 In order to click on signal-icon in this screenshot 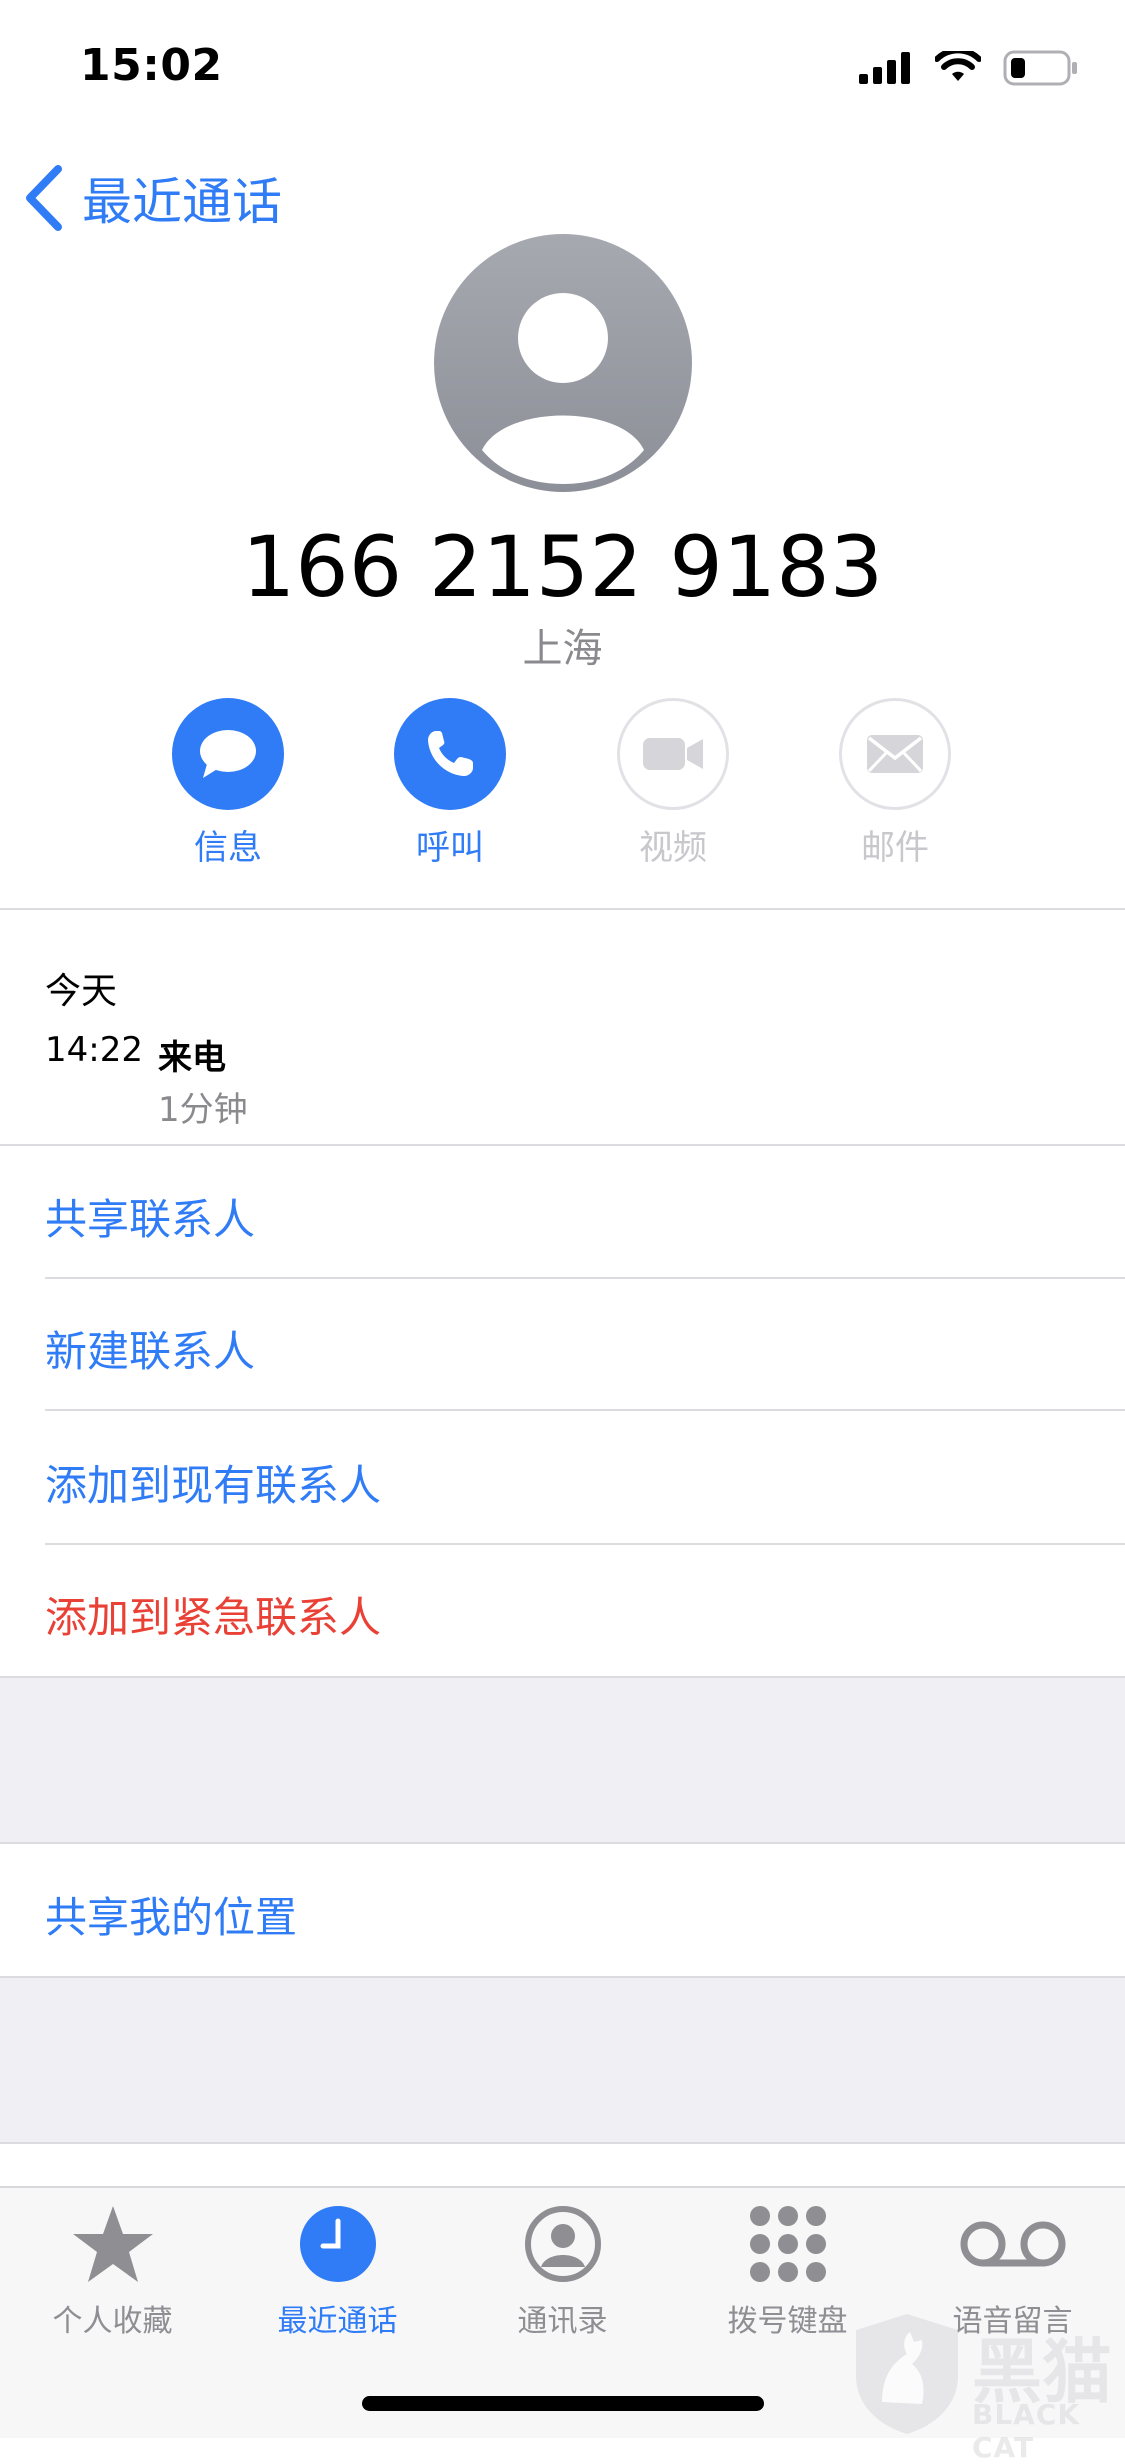, I will do `click(884, 68)`.